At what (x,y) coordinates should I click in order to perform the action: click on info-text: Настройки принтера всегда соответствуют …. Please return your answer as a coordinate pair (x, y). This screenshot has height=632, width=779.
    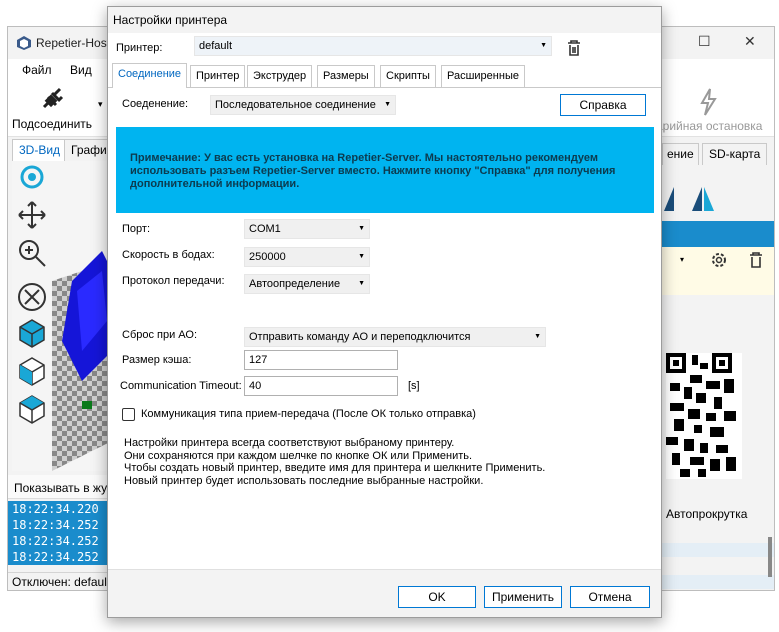
    Looking at the image, I should click on (384, 462).